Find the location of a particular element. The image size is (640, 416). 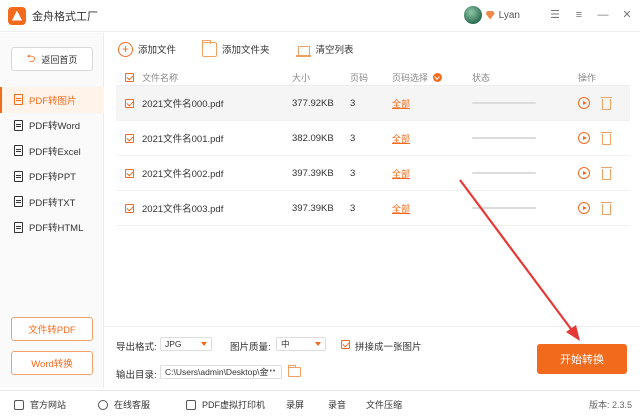

sidebar-item-pdf-to-ppt: PDF转PPT is located at coordinates (52, 177).